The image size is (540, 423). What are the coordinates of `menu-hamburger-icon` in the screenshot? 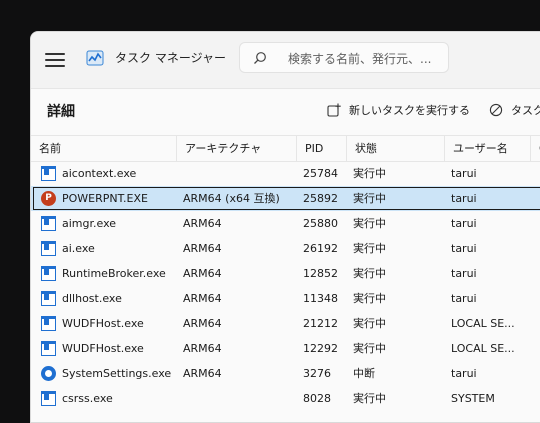 It's located at (55, 58).